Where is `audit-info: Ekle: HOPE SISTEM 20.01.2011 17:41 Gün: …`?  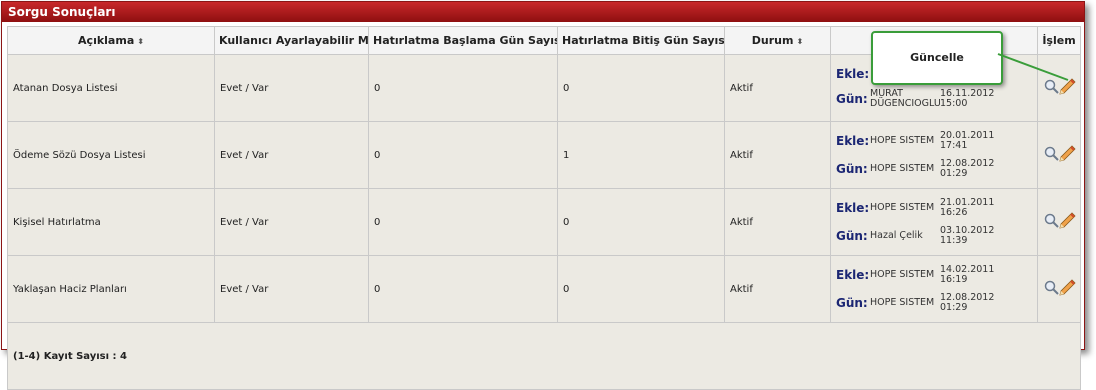 audit-info: Ekle: HOPE SISTEM 20.01.2011 17:41 Gün: … is located at coordinates (934, 155).